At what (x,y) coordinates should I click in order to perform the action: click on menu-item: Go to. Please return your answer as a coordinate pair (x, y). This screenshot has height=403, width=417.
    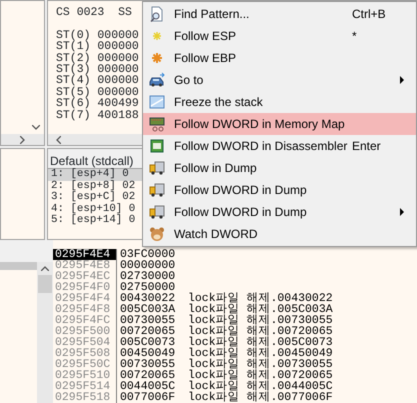
    Looking at the image, I should click on (279, 80).